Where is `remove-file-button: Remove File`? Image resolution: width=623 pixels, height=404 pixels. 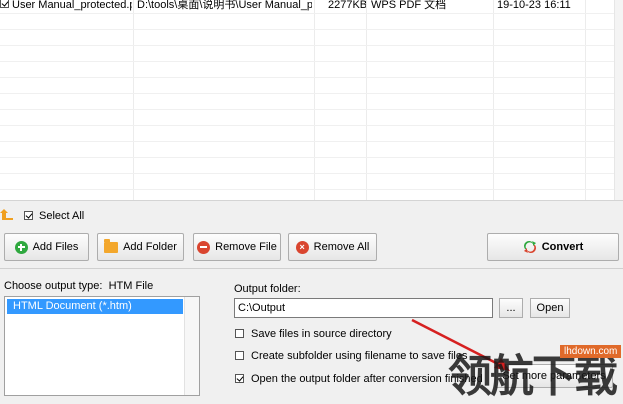
remove-file-button: Remove File is located at coordinates (237, 247).